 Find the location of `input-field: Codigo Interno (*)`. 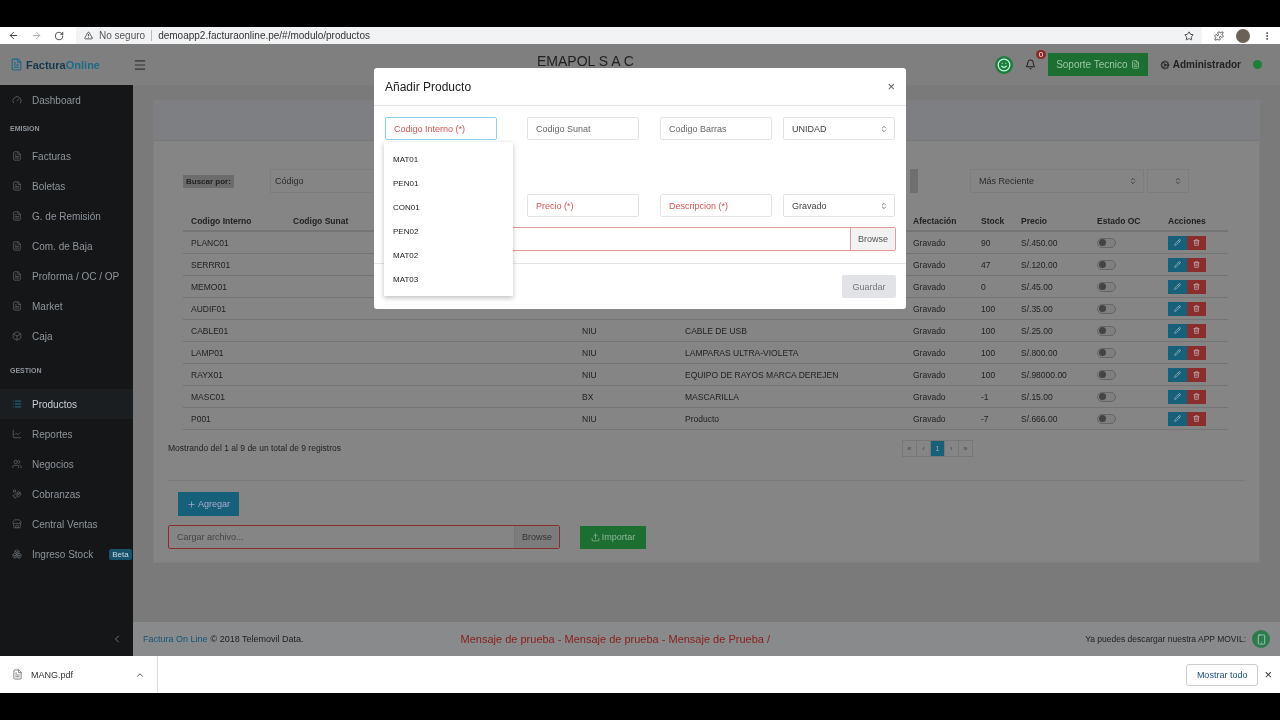

input-field: Codigo Interno (*) is located at coordinates (441, 128).